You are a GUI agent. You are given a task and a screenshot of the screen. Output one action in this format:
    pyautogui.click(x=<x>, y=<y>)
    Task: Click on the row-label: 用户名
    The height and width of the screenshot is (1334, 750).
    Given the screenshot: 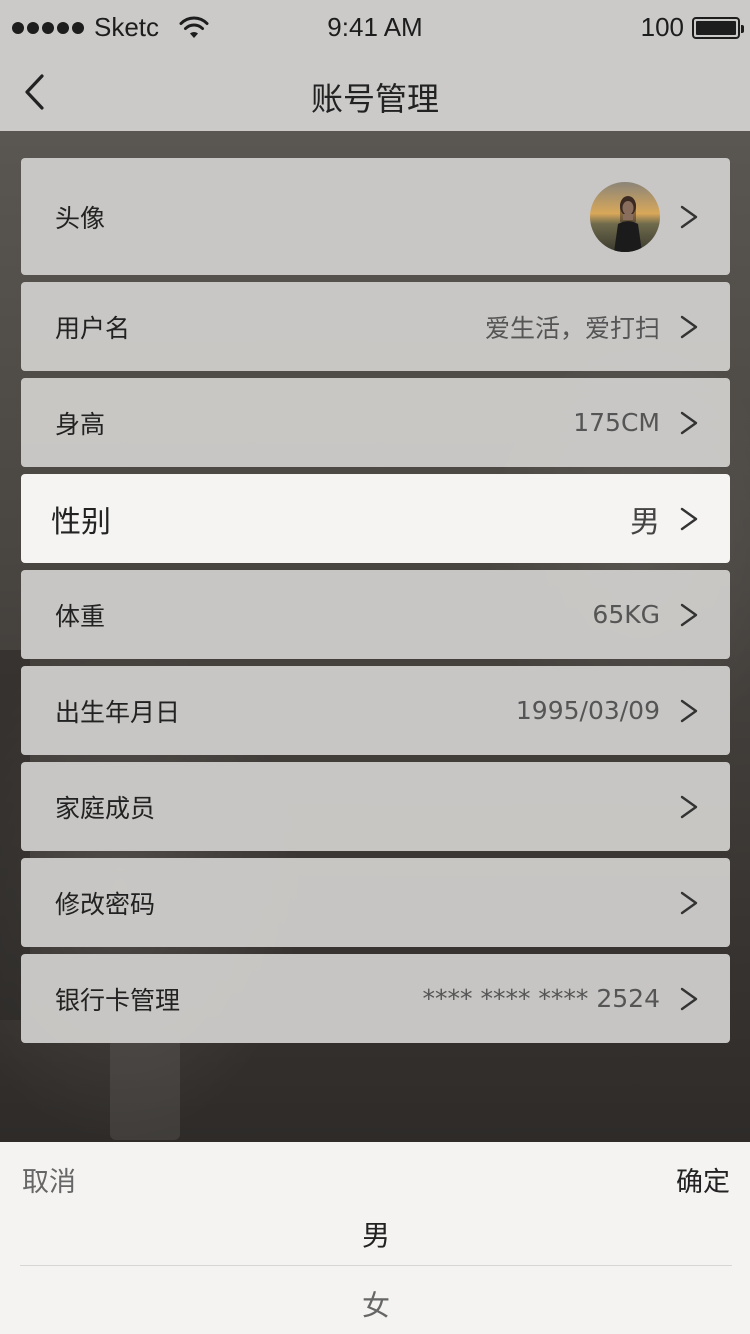 What is the action you would take?
    pyautogui.click(x=93, y=328)
    